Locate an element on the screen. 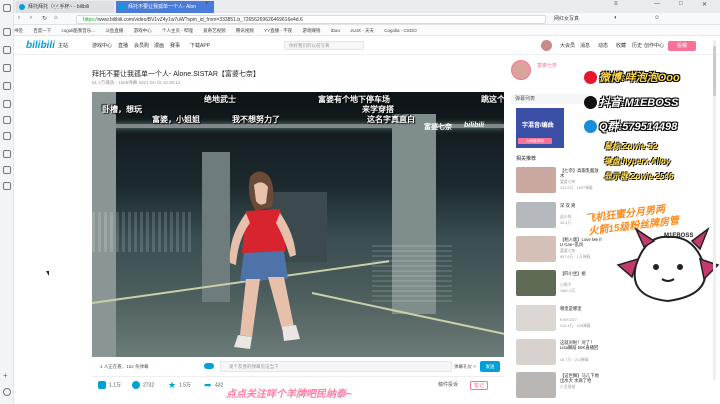  danmaku-comment: 这名字真直白 is located at coordinates (391, 119).